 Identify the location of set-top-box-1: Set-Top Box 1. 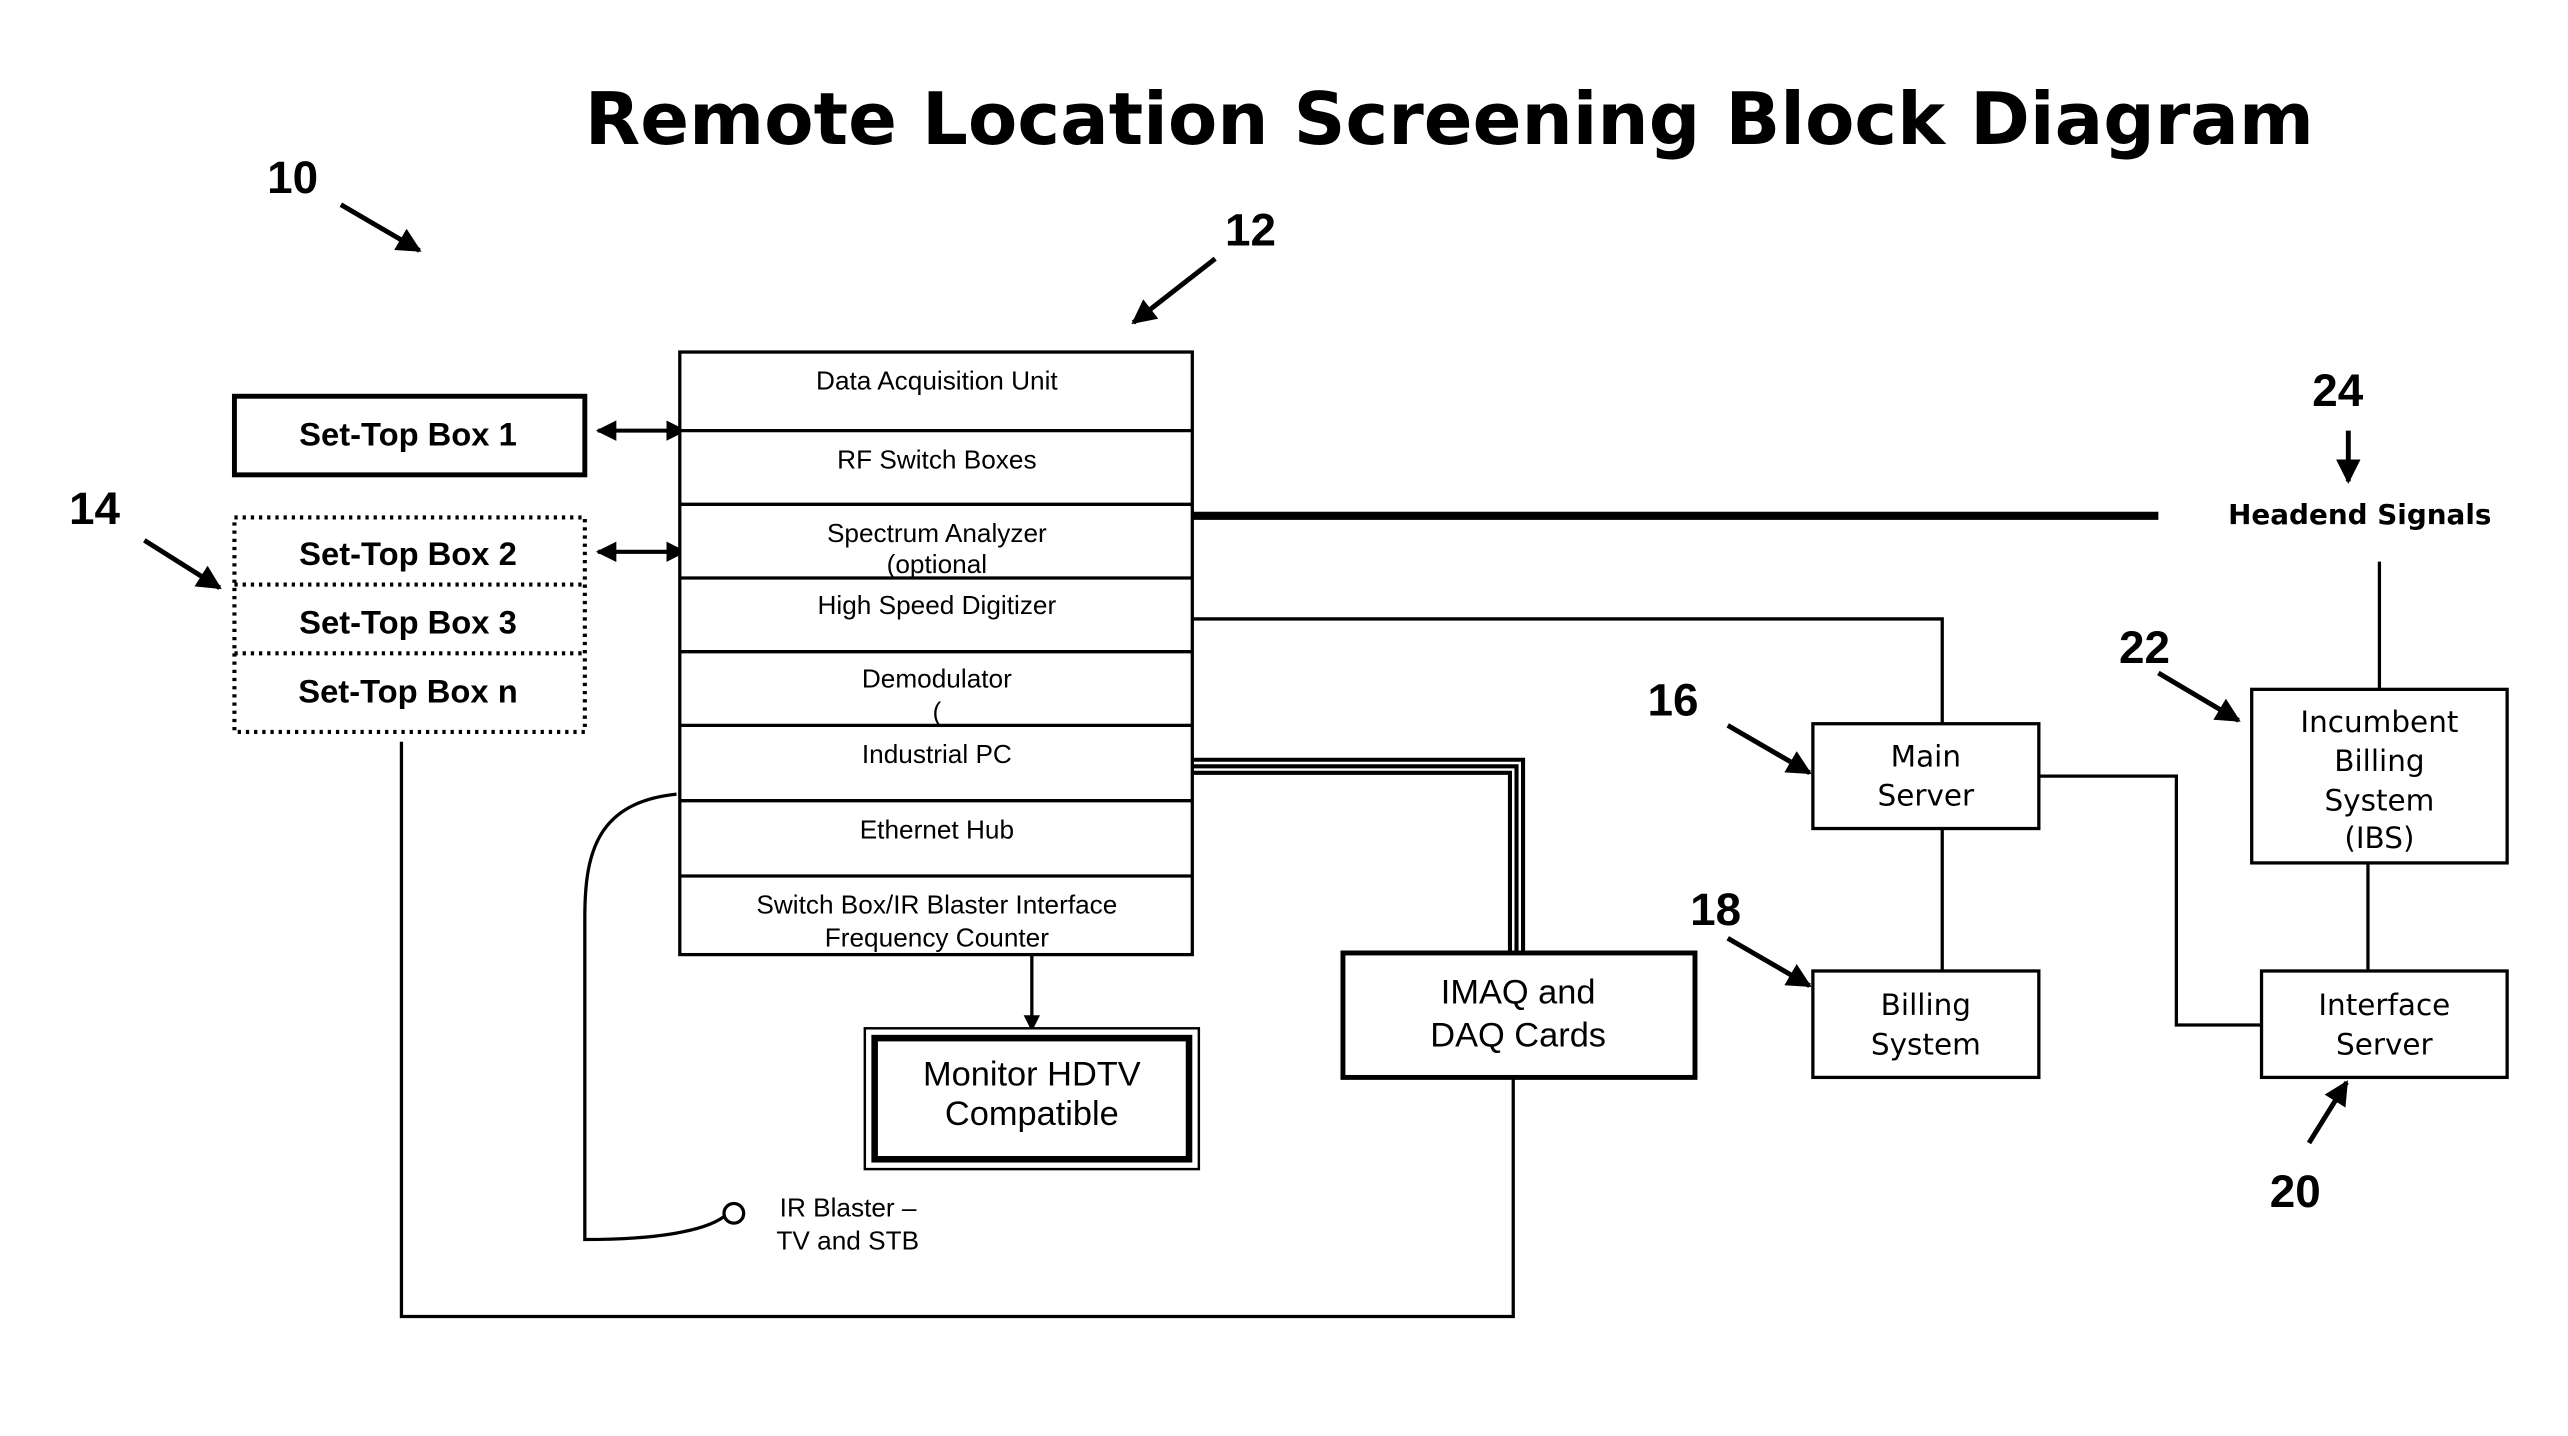
(409, 435).